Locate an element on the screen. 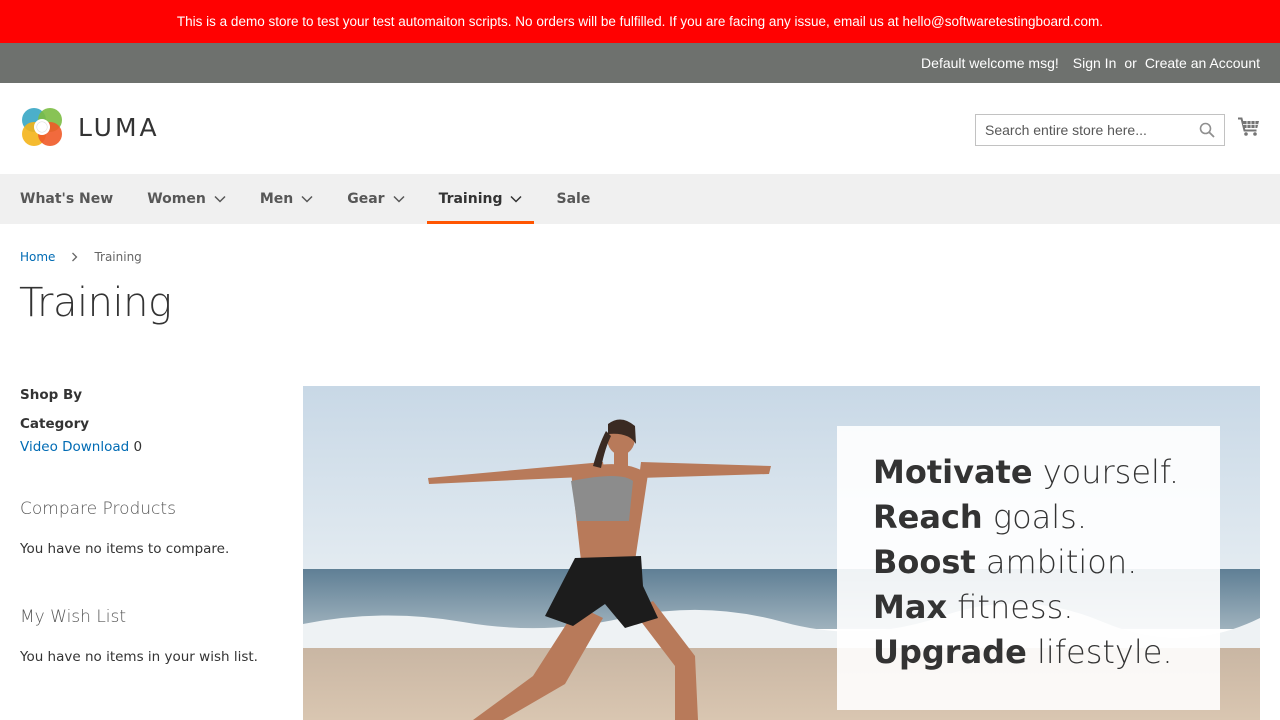  nav-label: Sale is located at coordinates (573, 199).